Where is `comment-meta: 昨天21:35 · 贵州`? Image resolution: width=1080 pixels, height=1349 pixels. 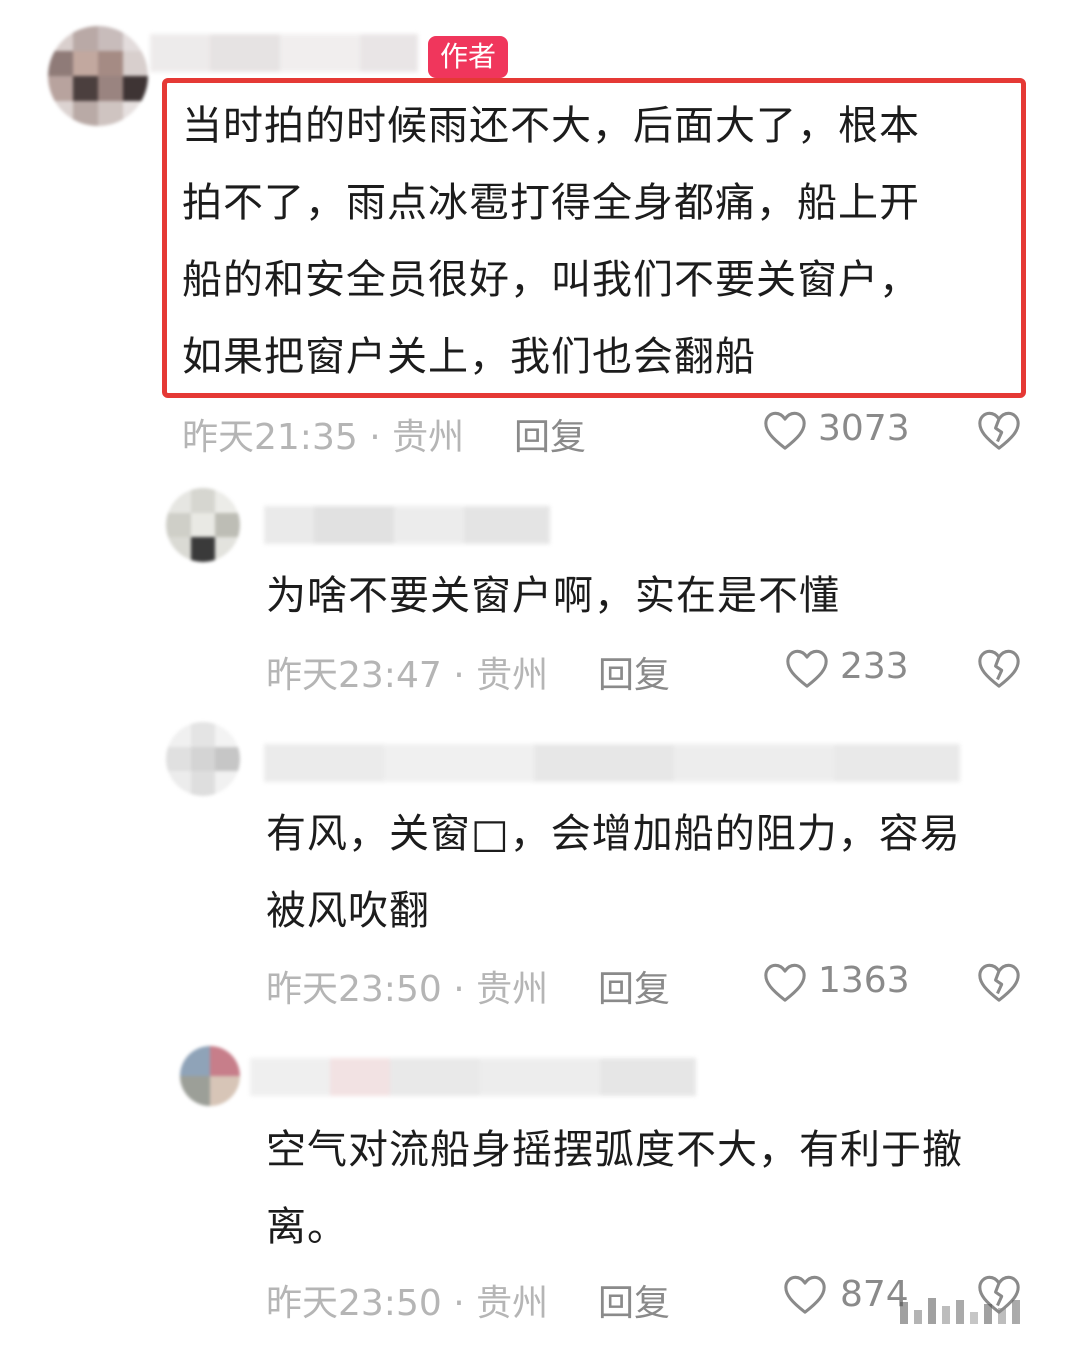 comment-meta: 昨天21:35 · 贵州 is located at coordinates (323, 437).